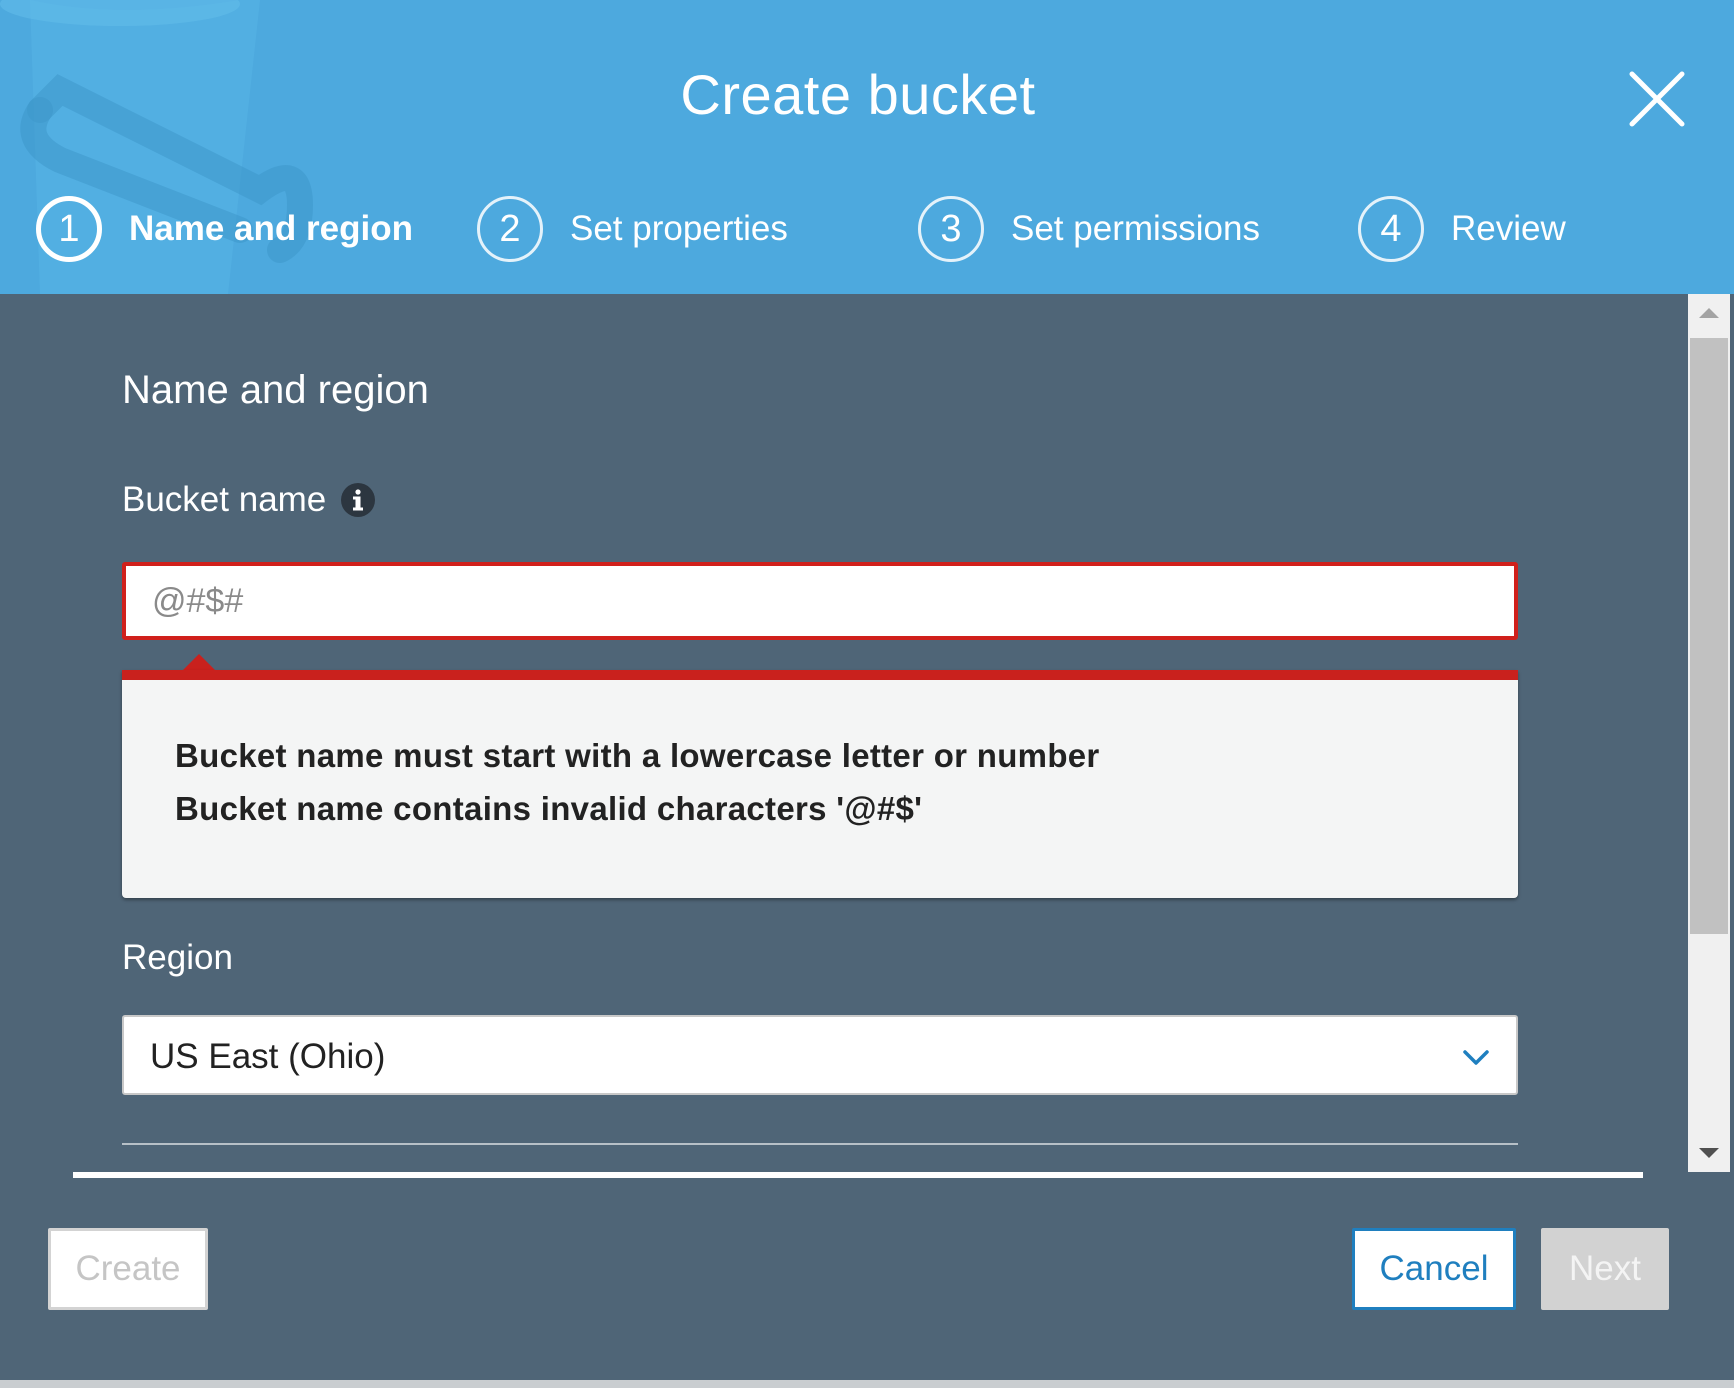  Describe the element at coordinates (820, 1144) in the screenshot. I see `content-divider` at that location.